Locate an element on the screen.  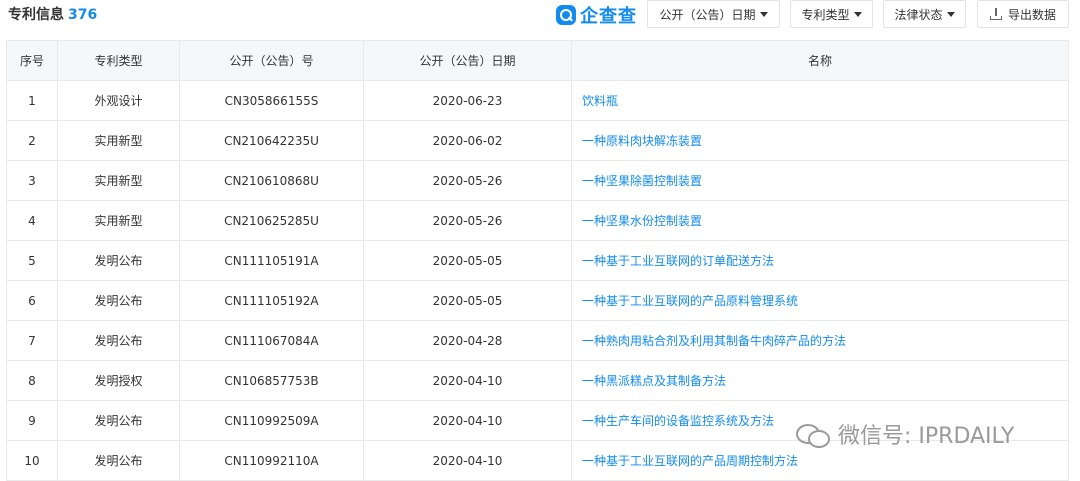
qichacha-logo-icon is located at coordinates (566, 15).